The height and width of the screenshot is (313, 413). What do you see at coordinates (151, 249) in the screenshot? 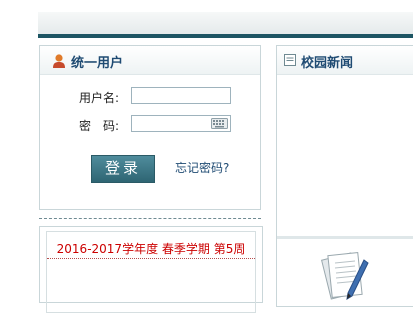
I see `term-text: 2016-2017学年度 春季学期 第5周` at bounding box center [151, 249].